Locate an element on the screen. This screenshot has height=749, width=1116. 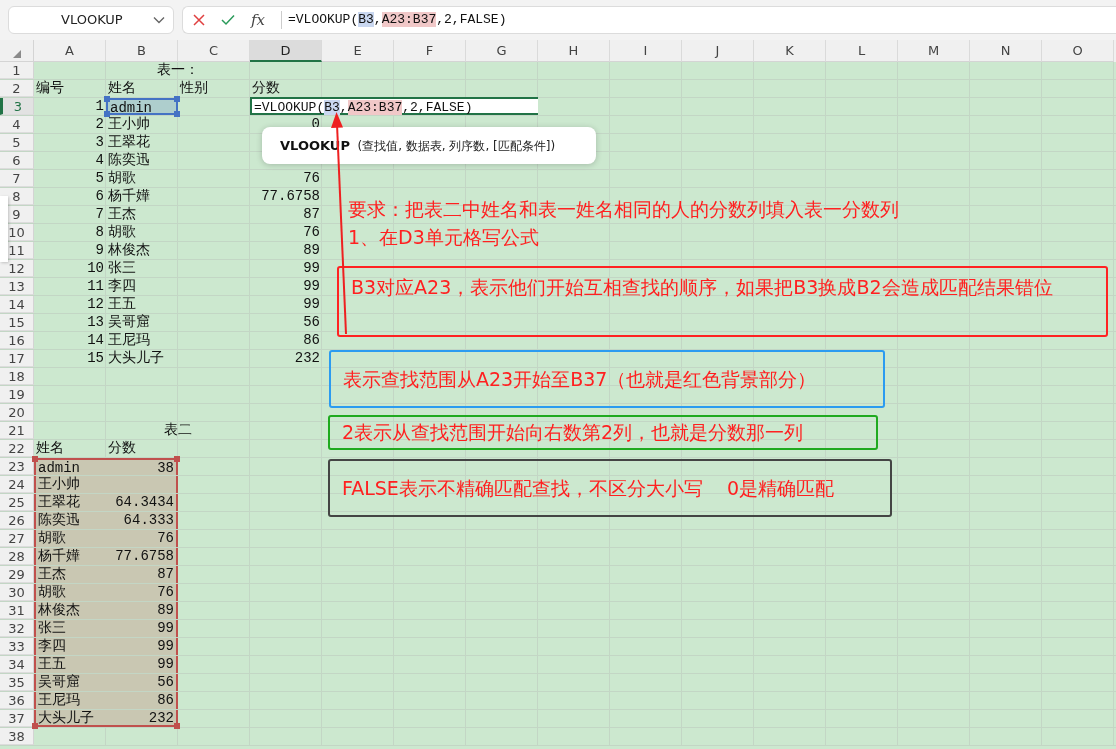
formula-input: =VLOOKUP(B3,A23:B37,2,FALSE) is located at coordinates (397, 20).